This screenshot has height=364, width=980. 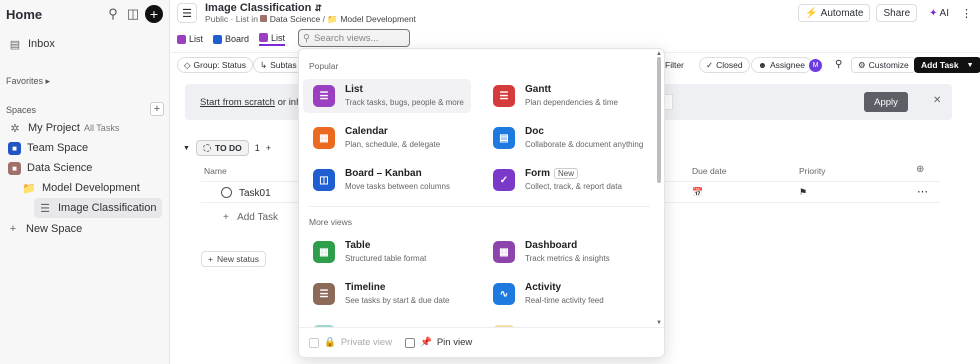 I want to click on apply-button: Apply, so click(x=886, y=102).